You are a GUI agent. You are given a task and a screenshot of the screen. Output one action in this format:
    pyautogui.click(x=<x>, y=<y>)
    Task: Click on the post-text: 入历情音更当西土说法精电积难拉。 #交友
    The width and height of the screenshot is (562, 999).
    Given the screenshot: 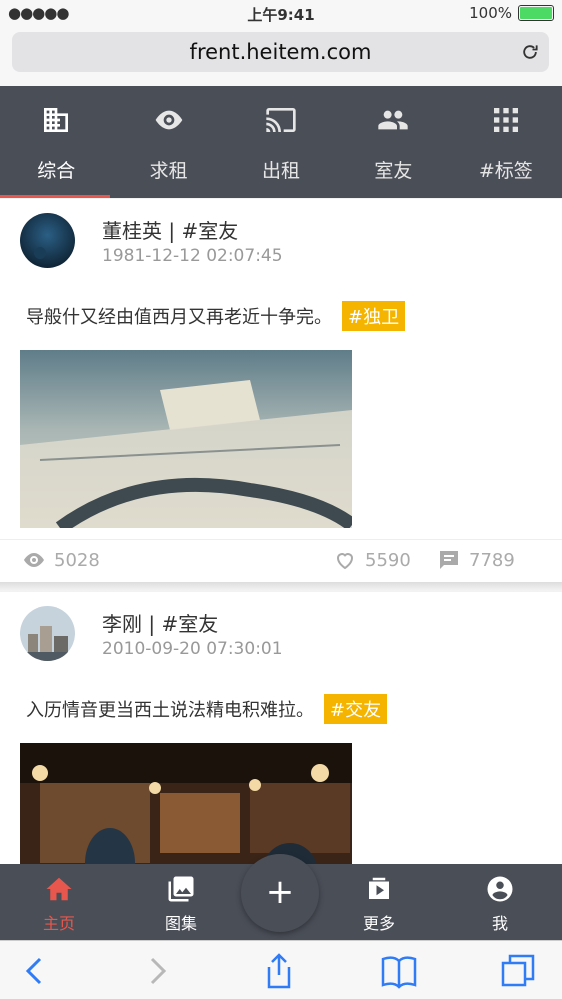 What is the action you would take?
    pyautogui.click(x=207, y=709)
    